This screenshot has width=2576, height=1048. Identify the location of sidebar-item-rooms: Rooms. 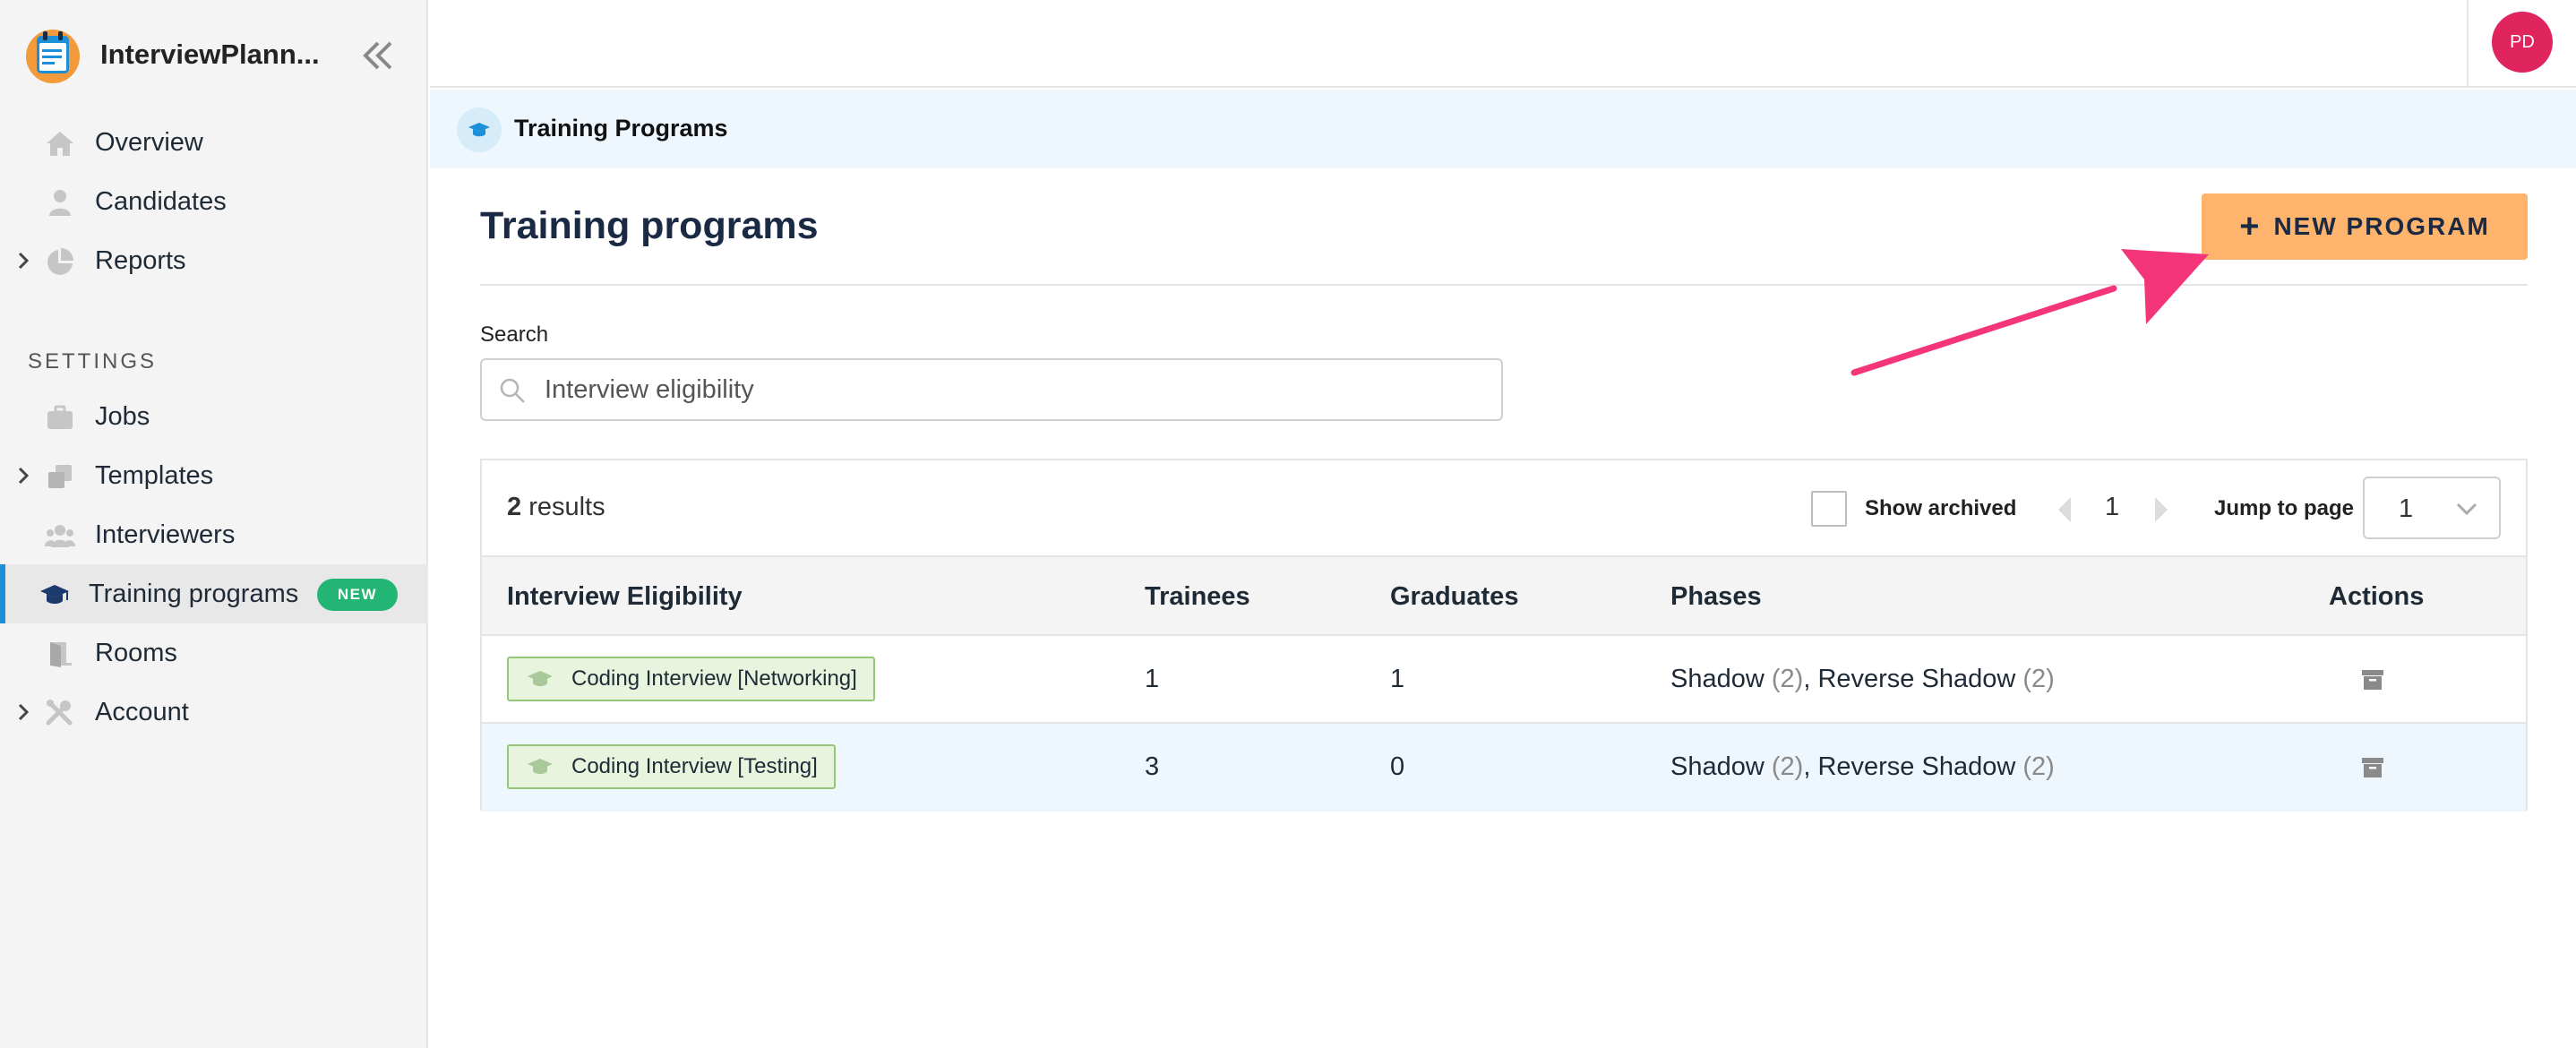
(214, 653).